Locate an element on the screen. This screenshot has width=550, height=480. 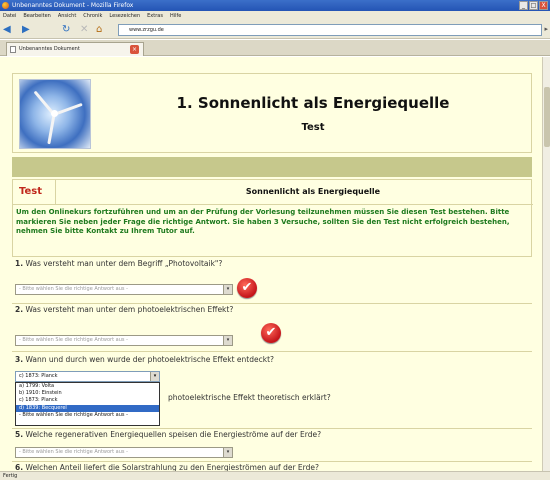
question-number: 5. is located at coordinates (19, 434).